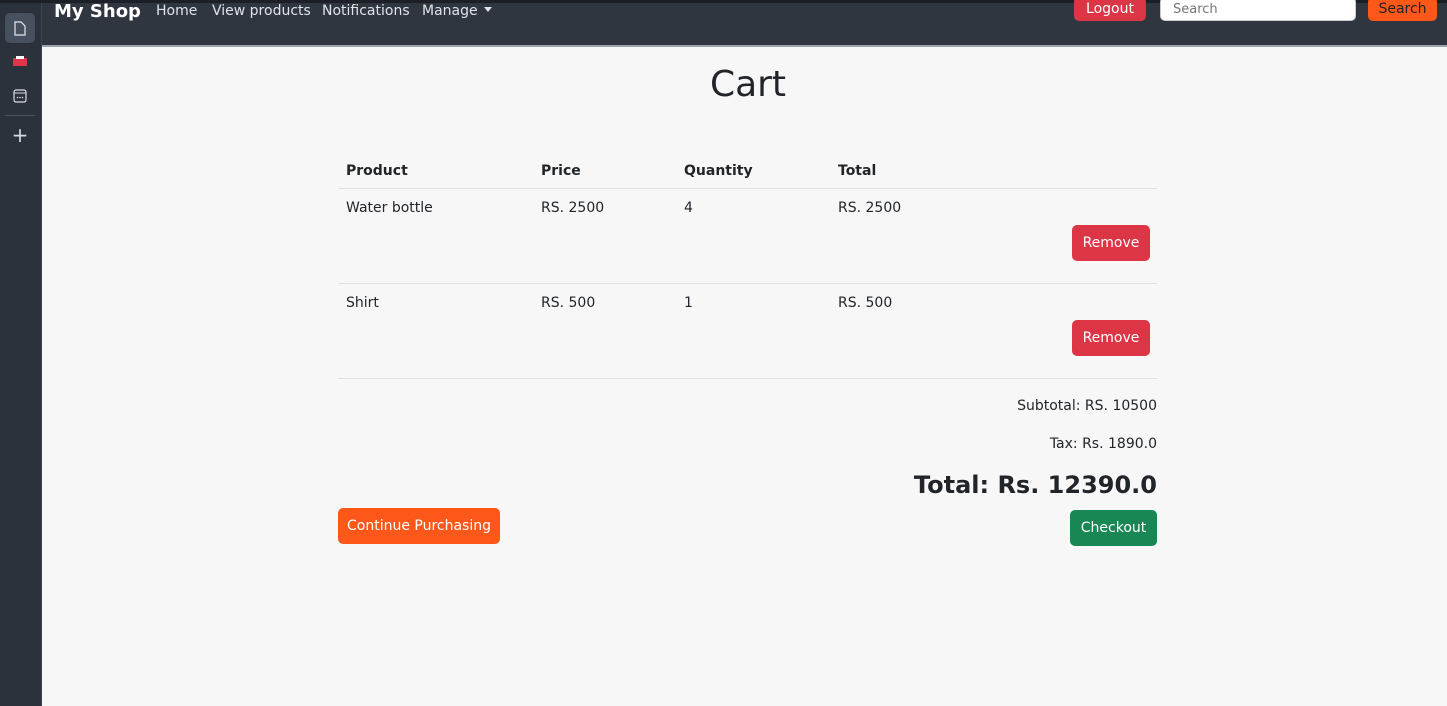 This screenshot has width=1447, height=706. I want to click on header-price: Price, so click(561, 171).